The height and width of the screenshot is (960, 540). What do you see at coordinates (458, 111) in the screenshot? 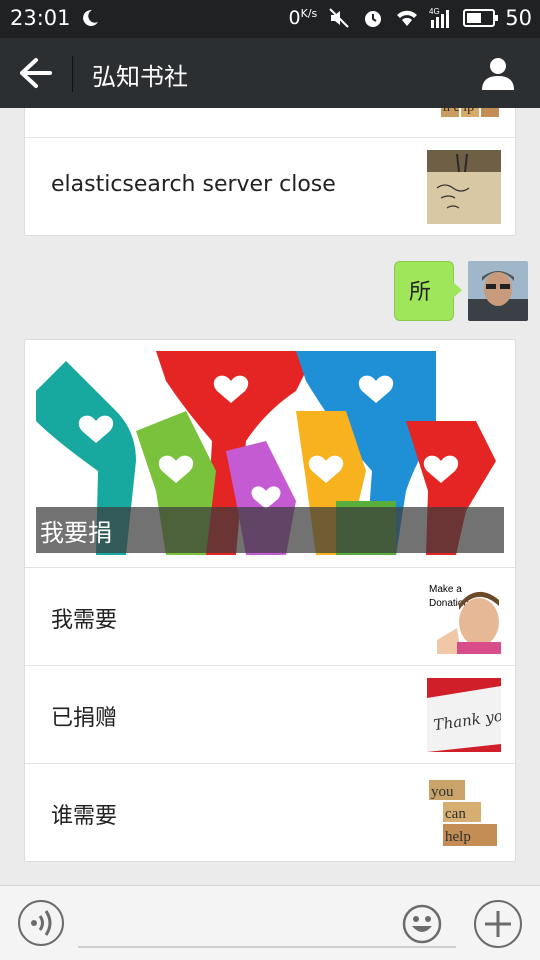
I see `svg-text: h e lp` at bounding box center [458, 111].